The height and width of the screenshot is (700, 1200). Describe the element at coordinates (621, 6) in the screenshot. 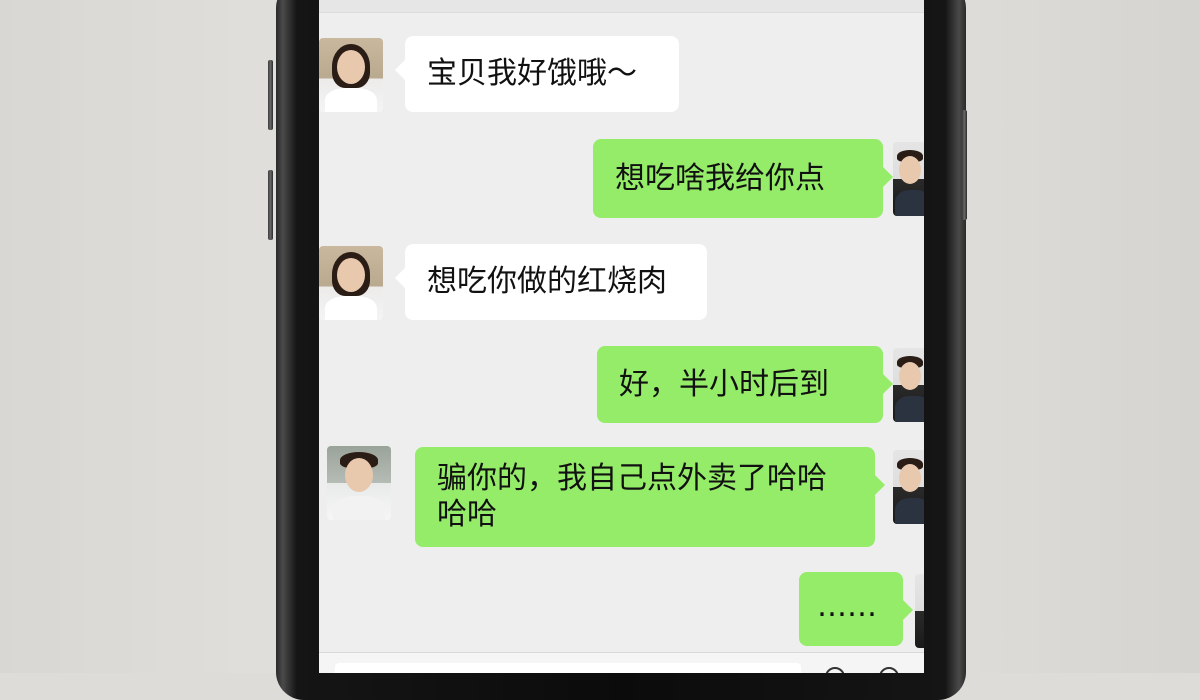

I see `chat-header-edge` at that location.